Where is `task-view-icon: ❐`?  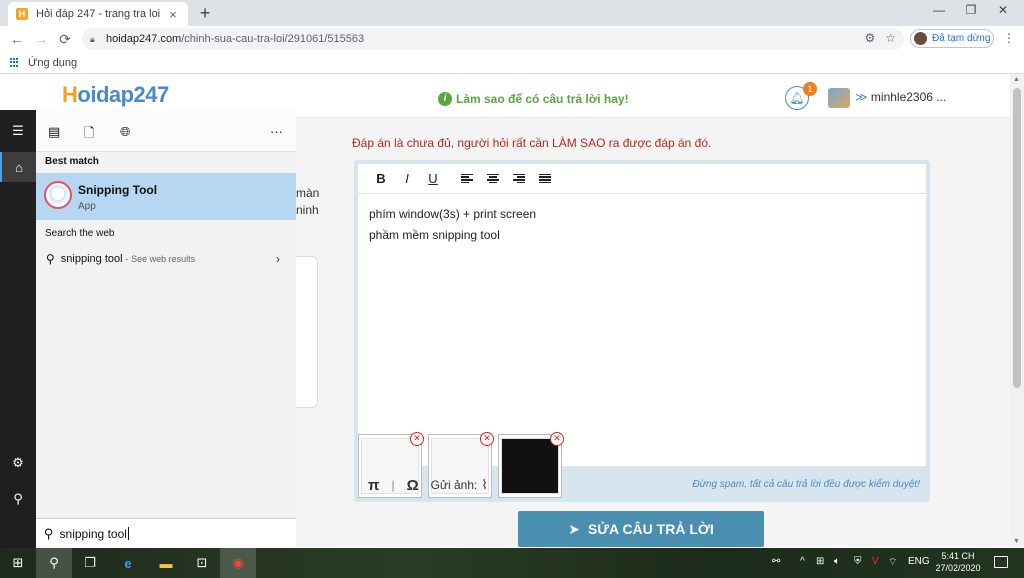
task-view-icon: ❐ is located at coordinates (90, 563).